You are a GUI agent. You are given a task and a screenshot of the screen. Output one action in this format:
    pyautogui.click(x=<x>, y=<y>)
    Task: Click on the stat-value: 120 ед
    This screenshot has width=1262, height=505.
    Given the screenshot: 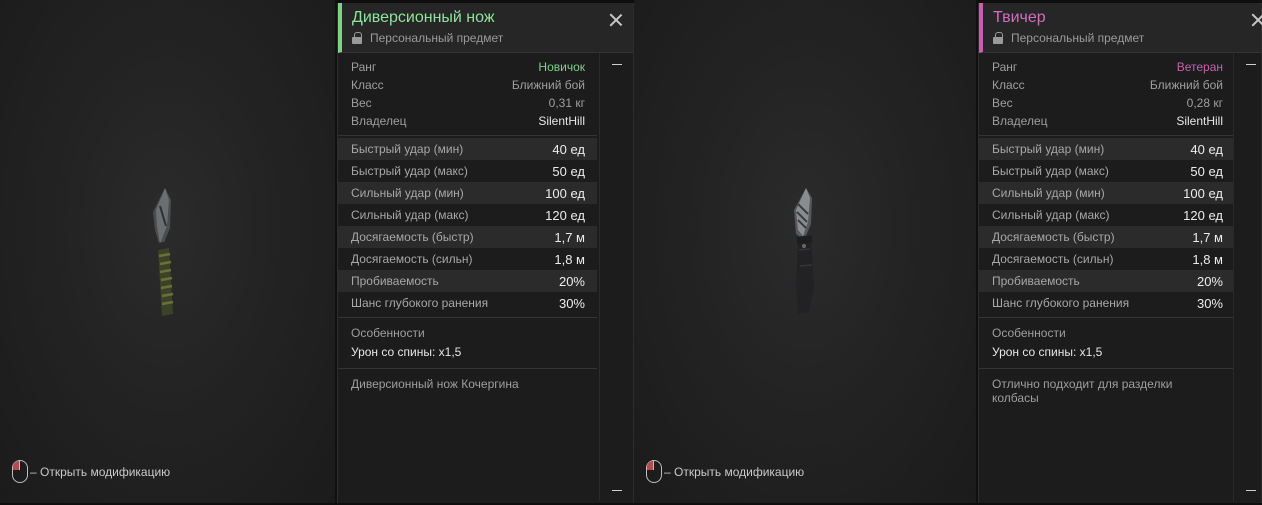 What is the action you would take?
    pyautogui.click(x=565, y=215)
    